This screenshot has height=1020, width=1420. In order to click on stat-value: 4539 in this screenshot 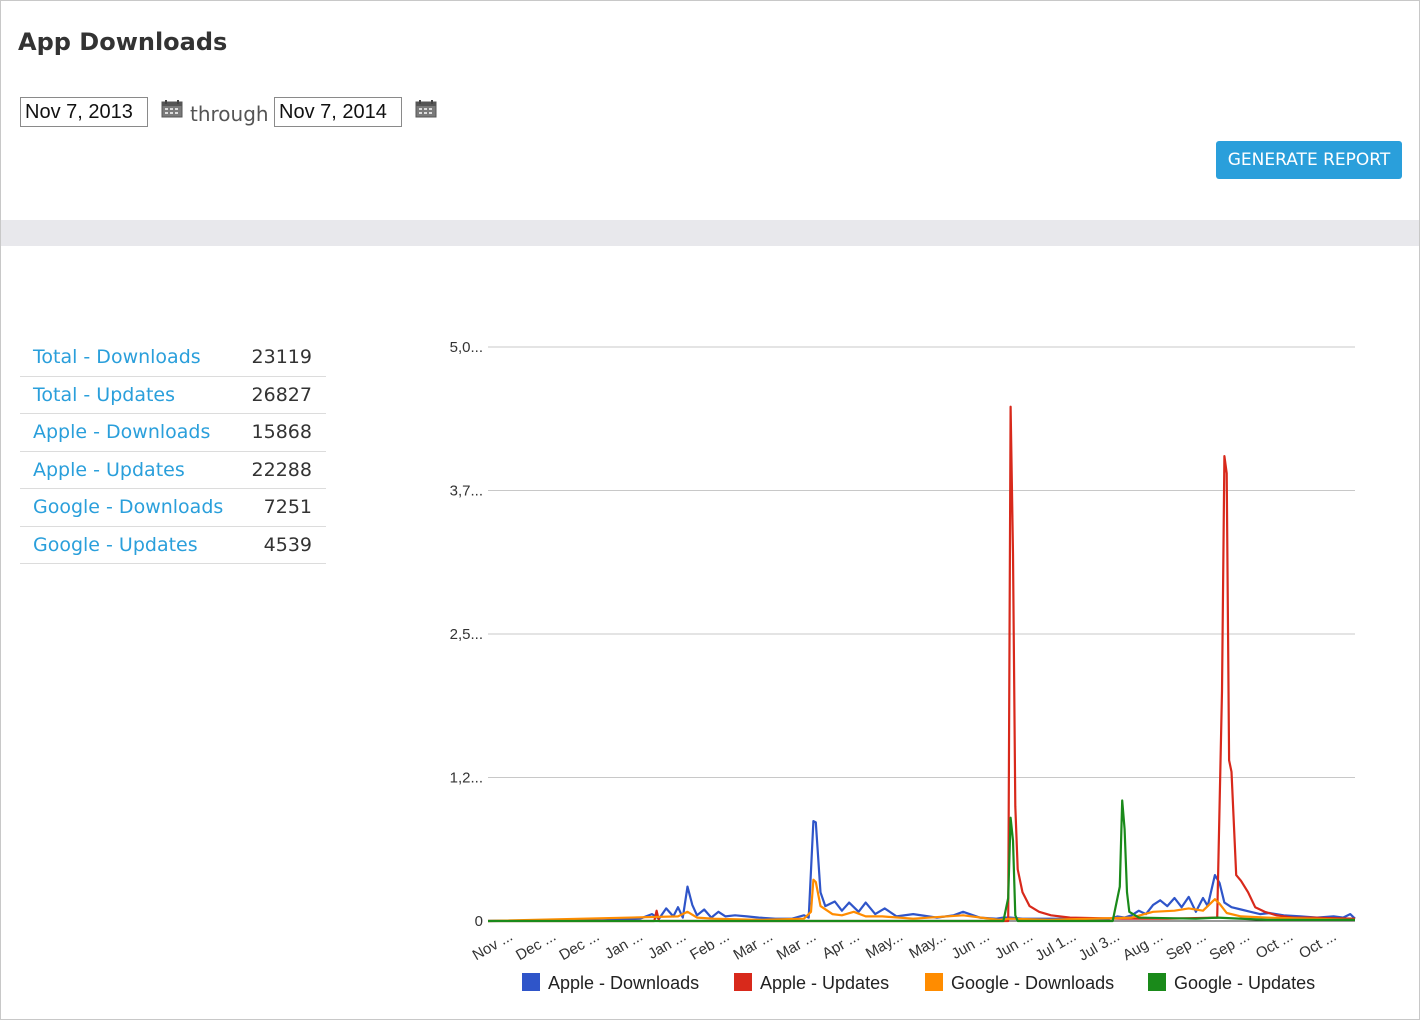, I will do `click(284, 545)`.